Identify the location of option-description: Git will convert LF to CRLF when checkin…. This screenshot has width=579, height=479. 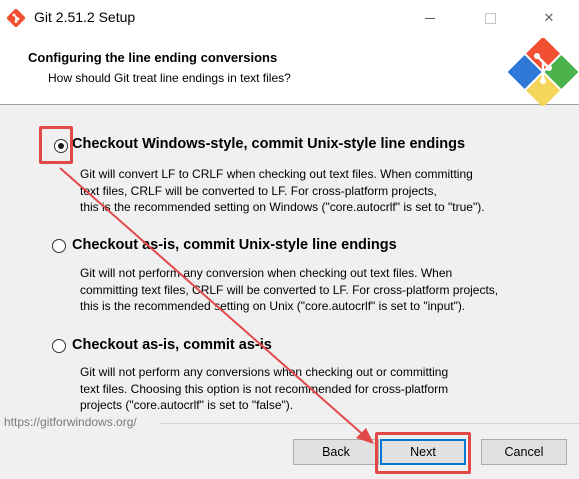
(282, 191).